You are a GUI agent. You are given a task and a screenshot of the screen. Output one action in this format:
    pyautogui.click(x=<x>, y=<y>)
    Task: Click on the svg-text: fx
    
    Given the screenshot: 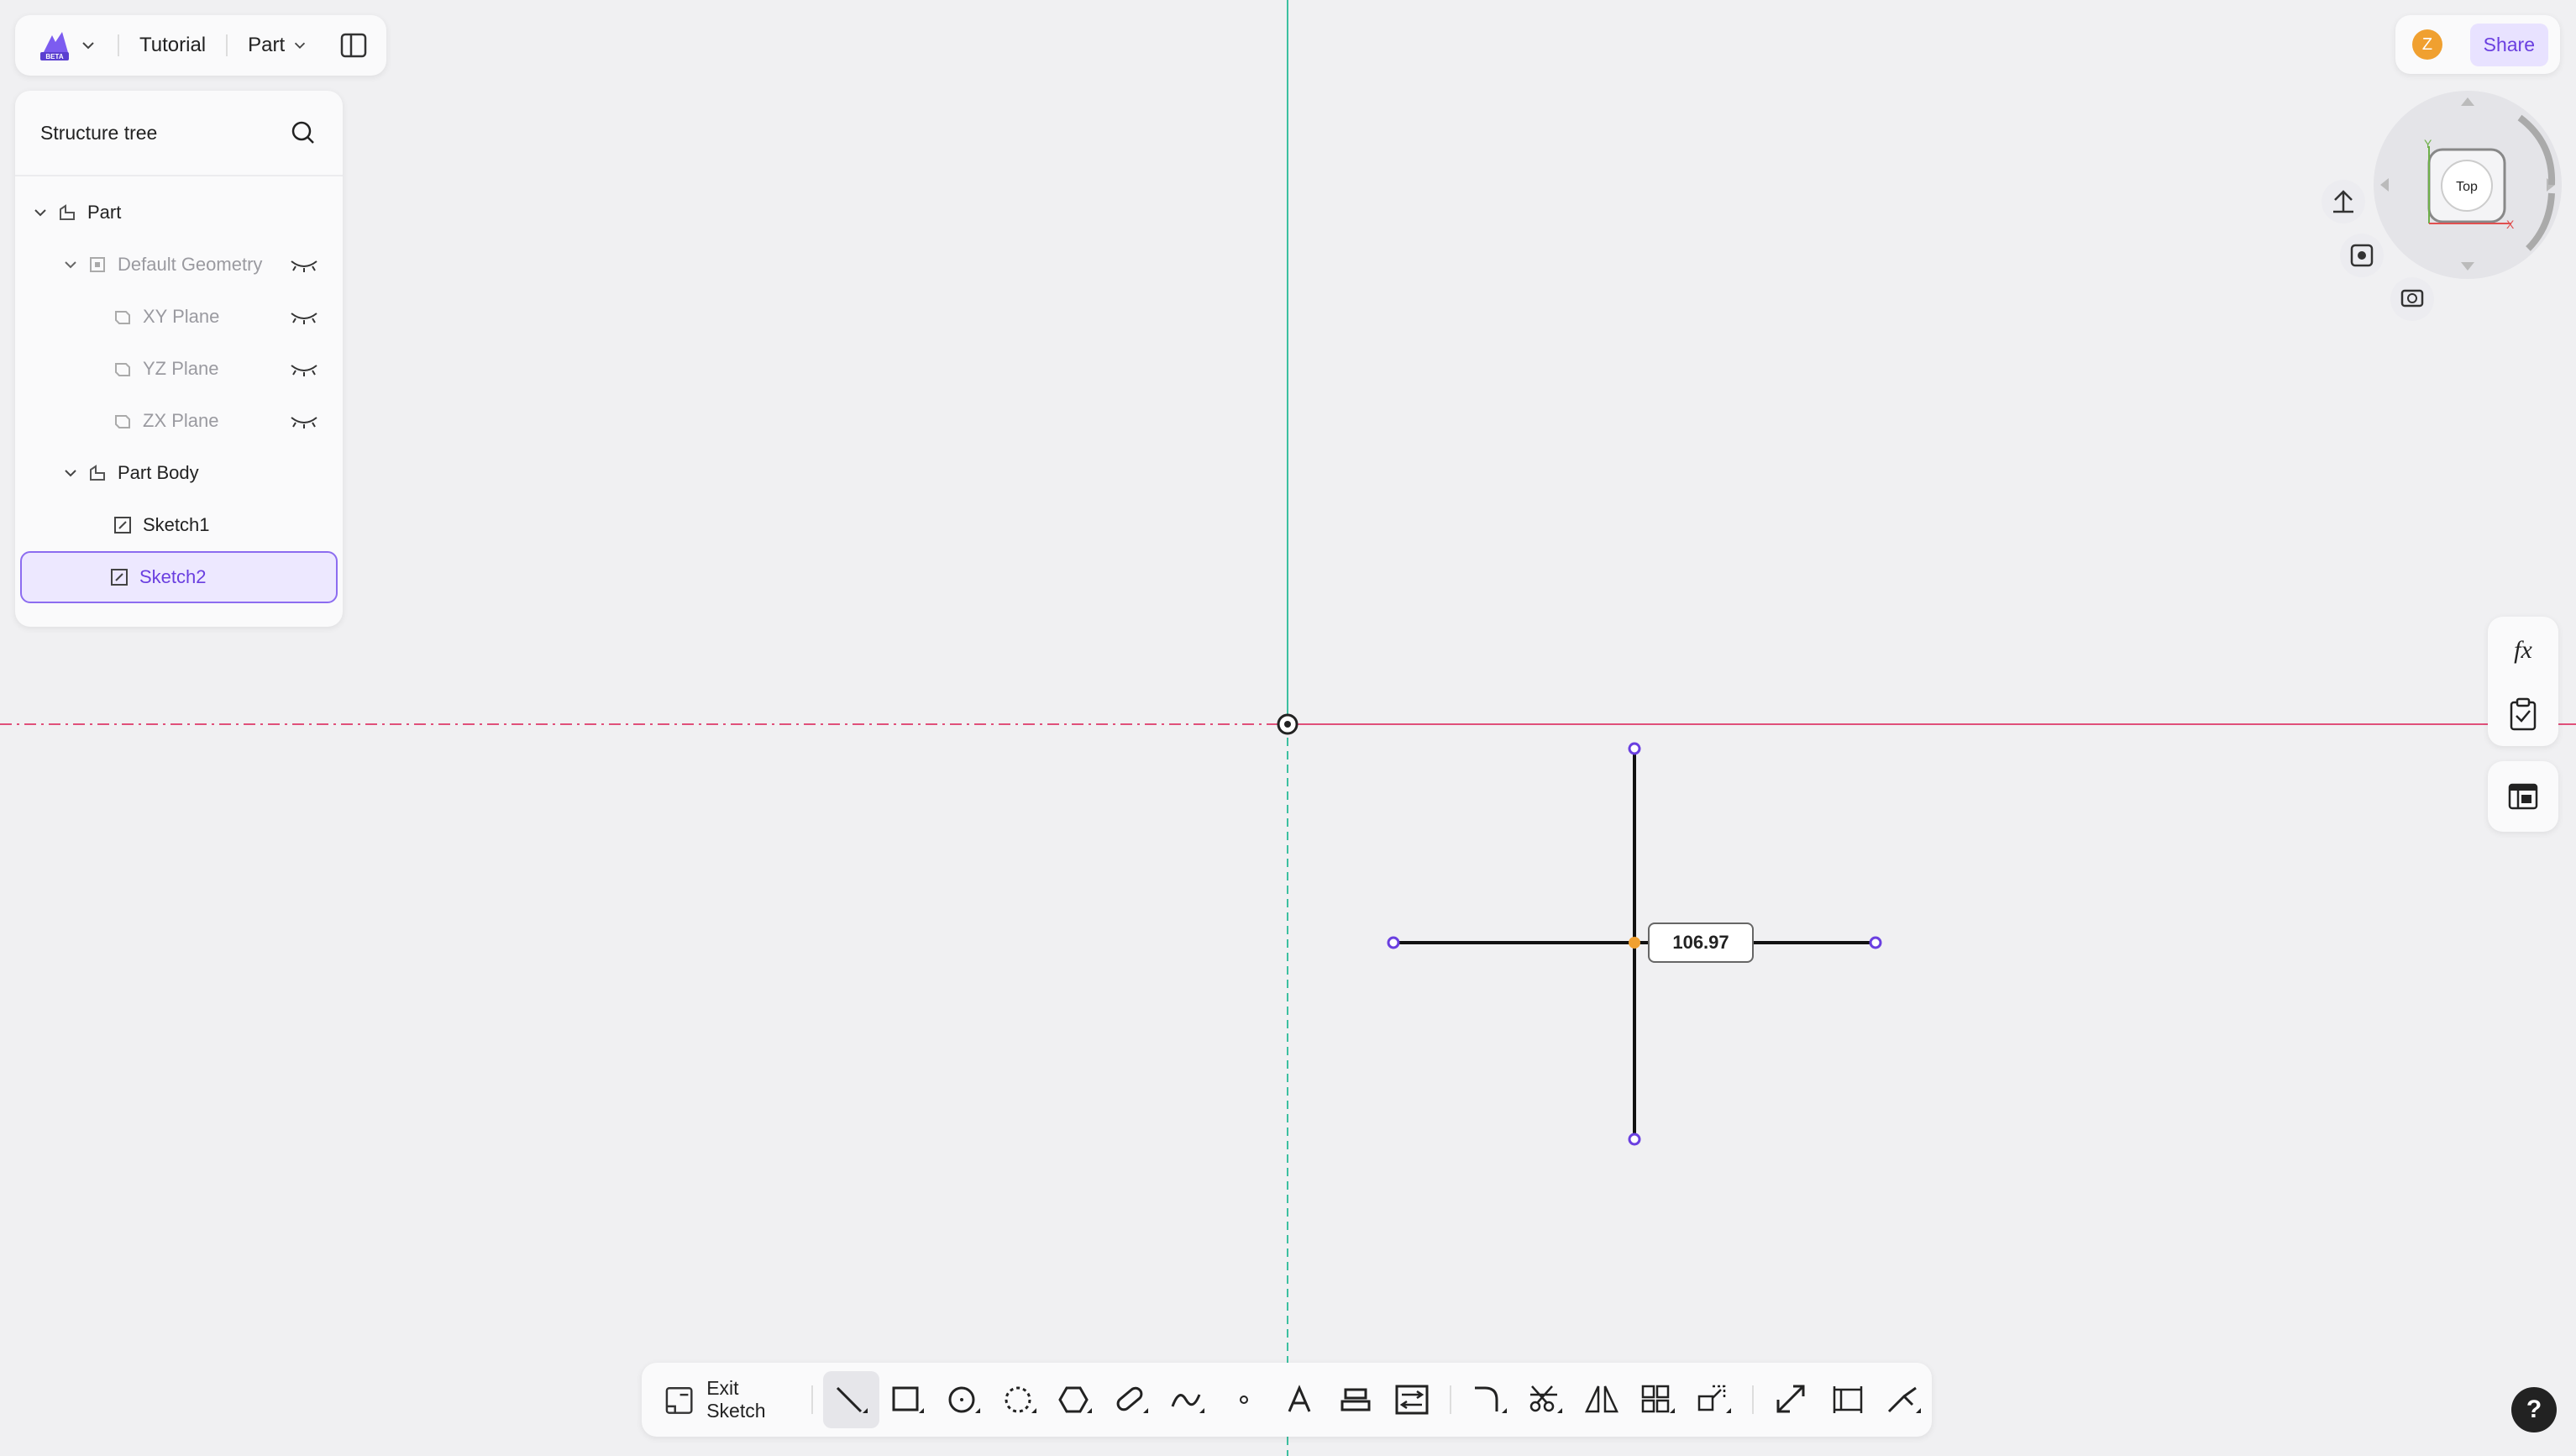 What is the action you would take?
    pyautogui.click(x=2523, y=650)
    